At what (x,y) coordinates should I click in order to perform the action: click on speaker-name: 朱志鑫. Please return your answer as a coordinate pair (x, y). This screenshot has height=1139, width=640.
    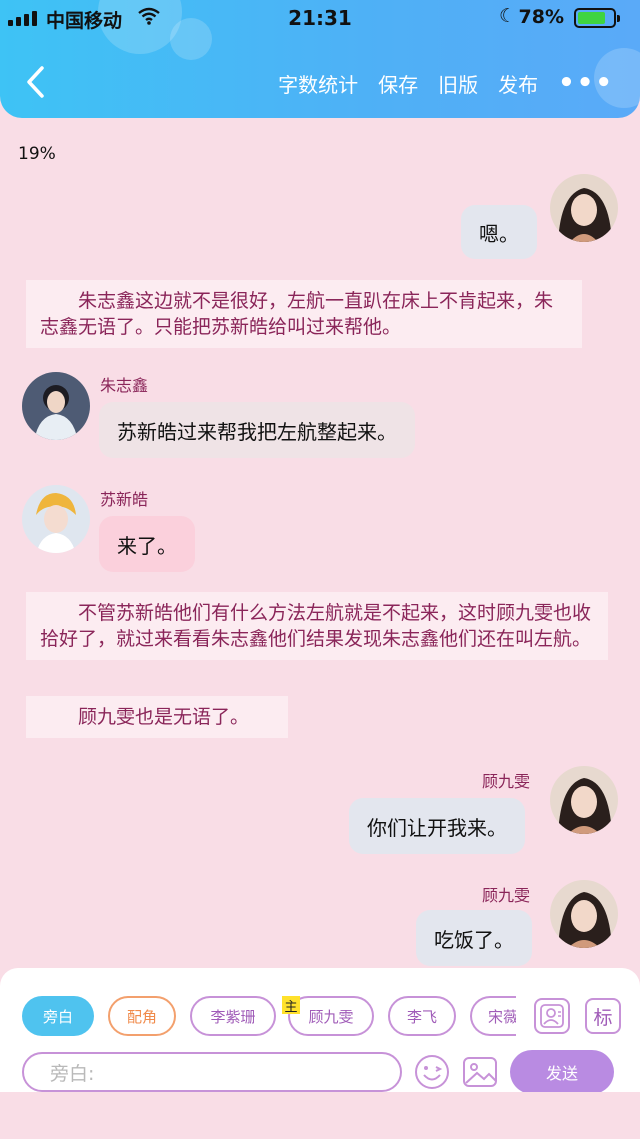
    Looking at the image, I should click on (124, 385).